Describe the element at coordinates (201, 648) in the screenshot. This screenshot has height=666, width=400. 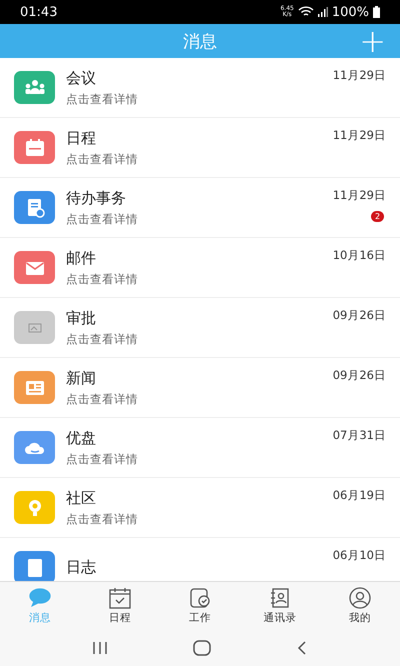
I see `home-icon` at that location.